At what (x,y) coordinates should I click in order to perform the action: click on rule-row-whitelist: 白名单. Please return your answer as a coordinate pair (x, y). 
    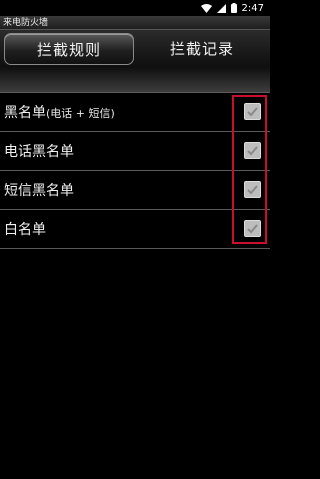
    Looking at the image, I should click on (135, 229).